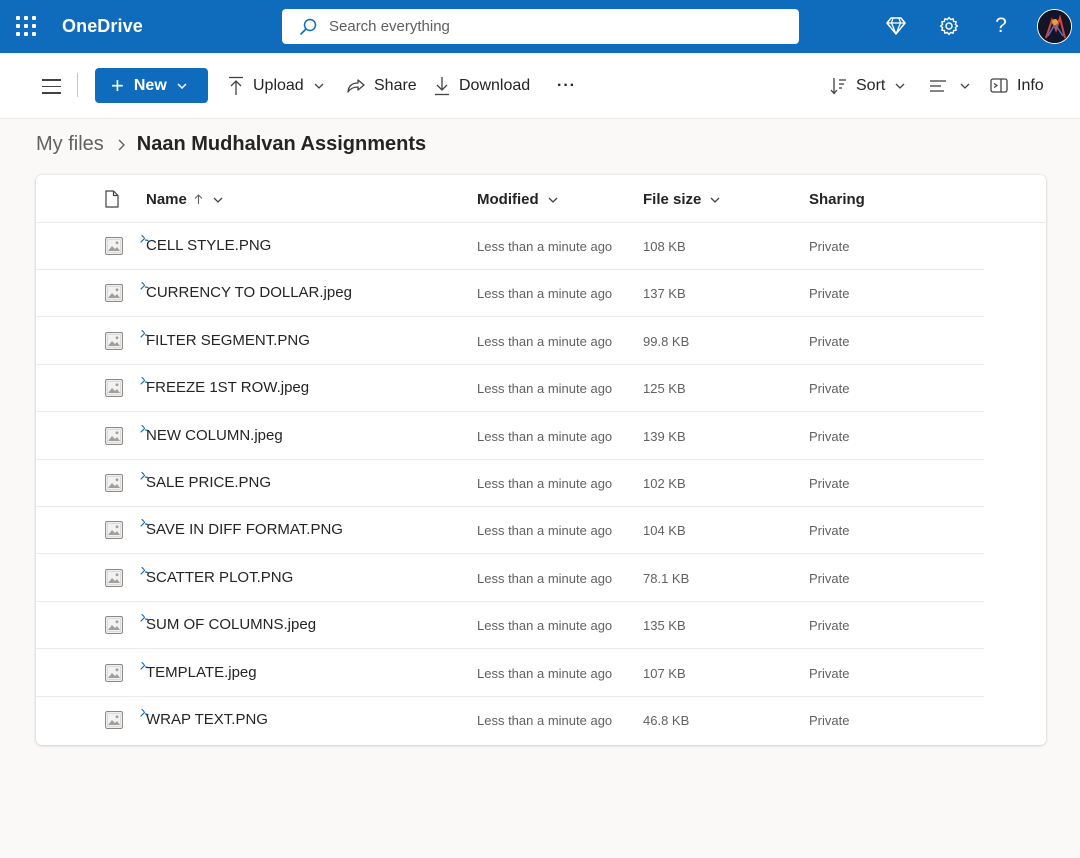 This screenshot has height=858, width=1080. I want to click on upload-icon, so click(236, 85).